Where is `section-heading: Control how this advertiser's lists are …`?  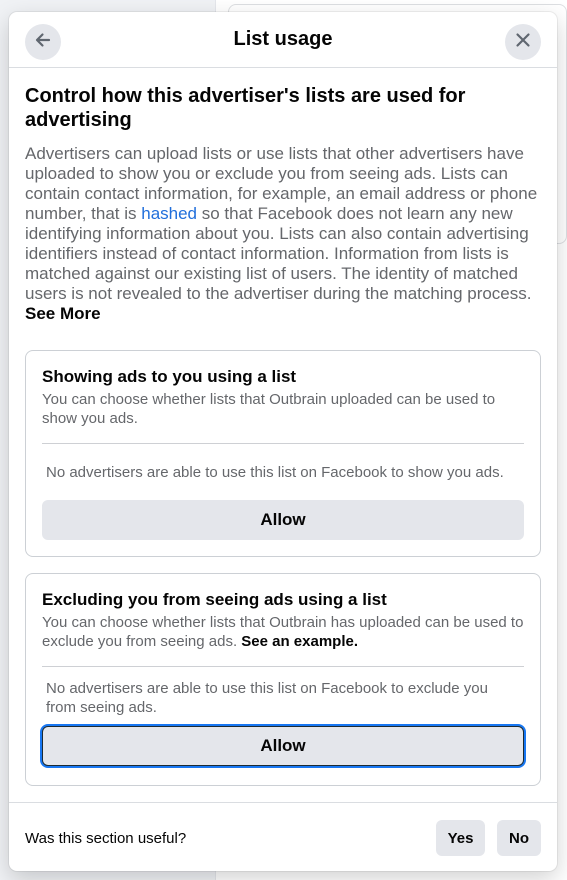
section-heading: Control how this advertiser's lists are … is located at coordinates (245, 108).